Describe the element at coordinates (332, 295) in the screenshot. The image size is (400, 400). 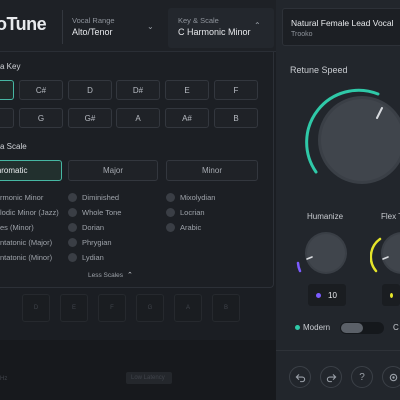
I see `humanize-value-text: 10` at that location.